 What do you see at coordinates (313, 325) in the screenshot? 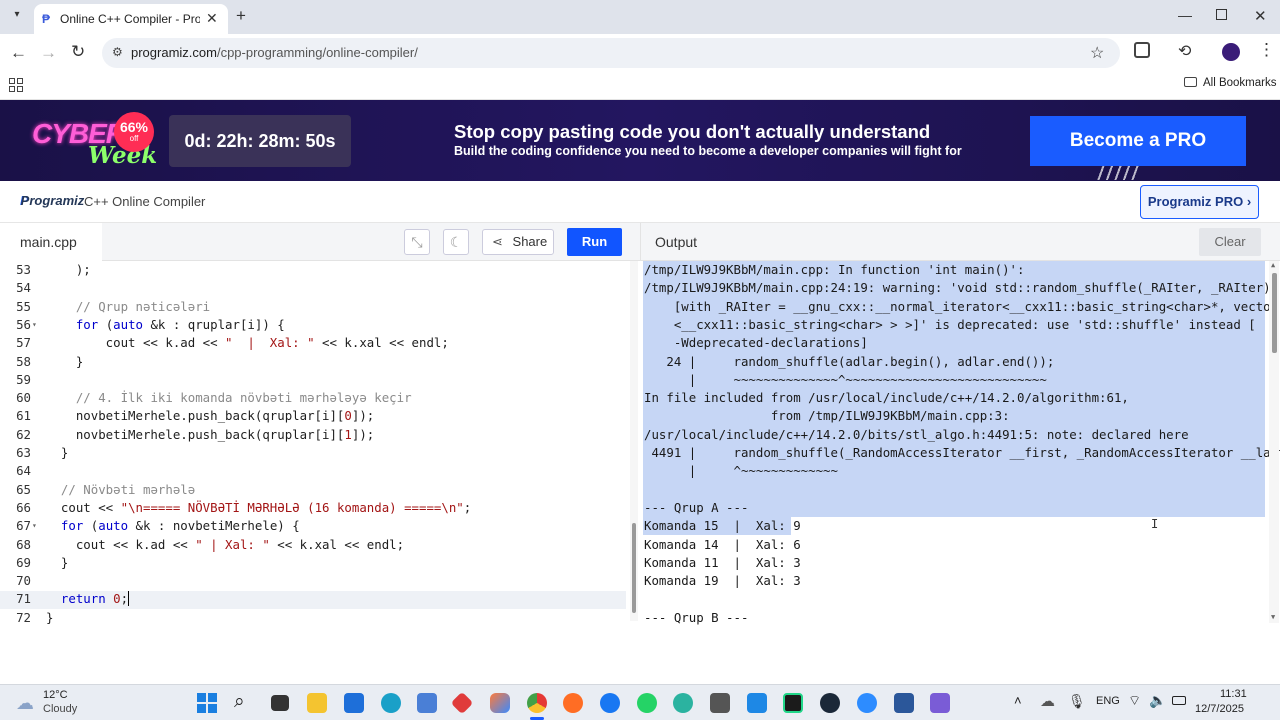
I see `code-line: 56 ▾ for (auto &k : qruplar[i]) {` at bounding box center [313, 325].